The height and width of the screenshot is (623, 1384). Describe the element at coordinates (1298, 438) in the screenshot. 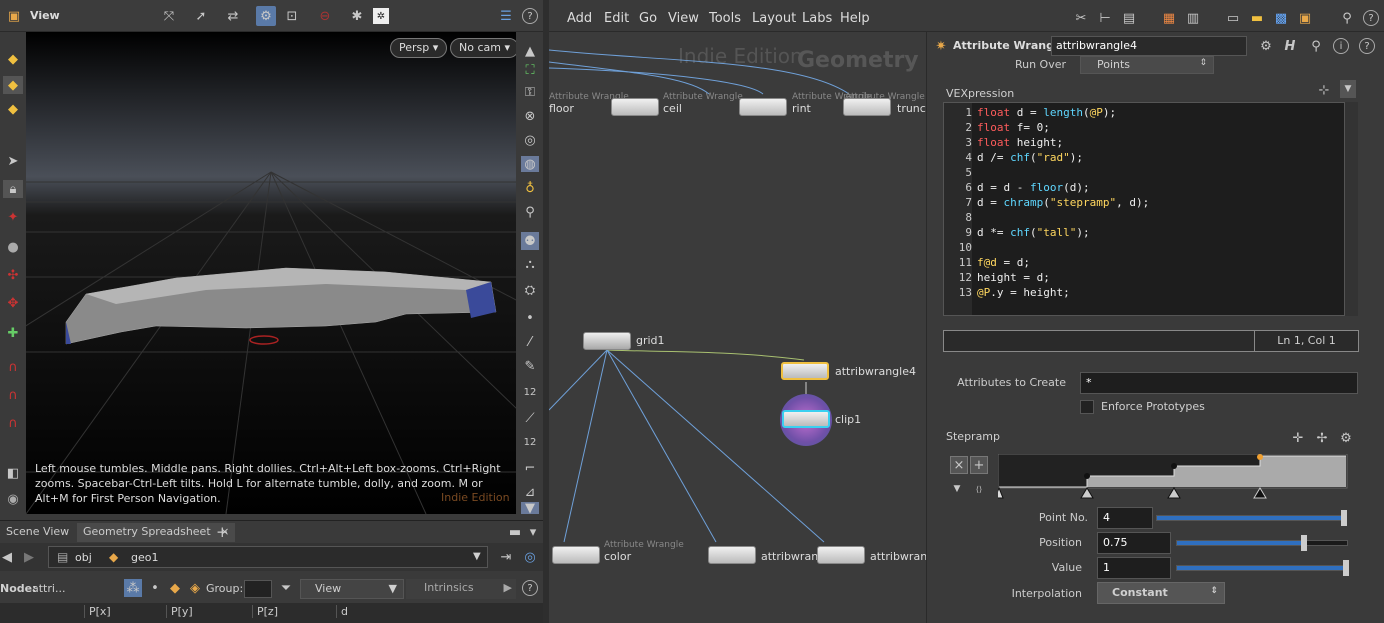

I see `ramp-add-icon: ✛` at that location.